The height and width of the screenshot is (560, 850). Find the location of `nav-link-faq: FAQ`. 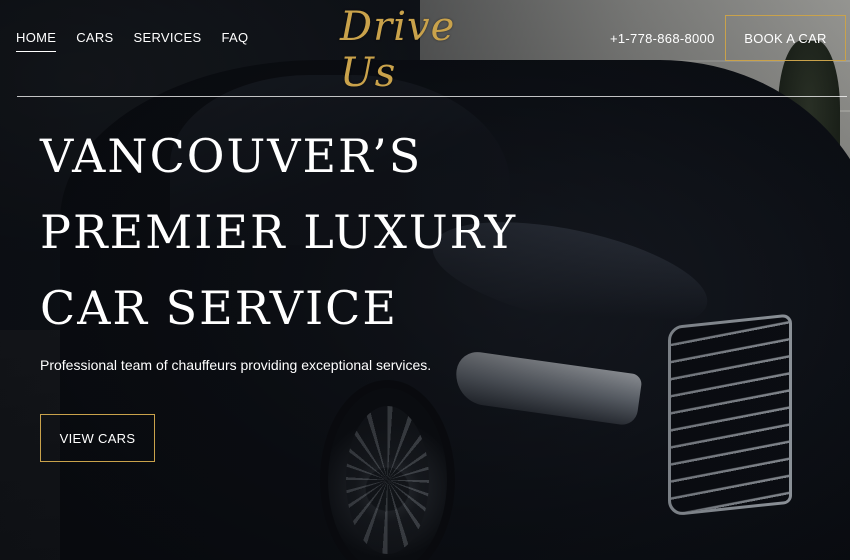

nav-link-faq: FAQ is located at coordinates (234, 41).